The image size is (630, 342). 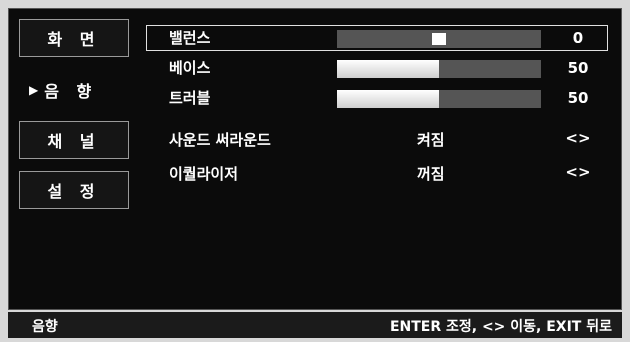 I want to click on menu-item-label: 채 널, so click(x=74, y=141).